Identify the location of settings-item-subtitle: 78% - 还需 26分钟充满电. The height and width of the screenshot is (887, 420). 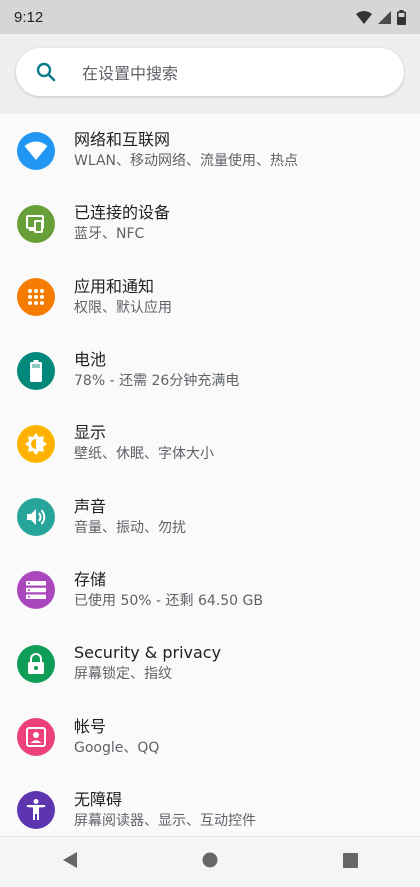
(157, 381).